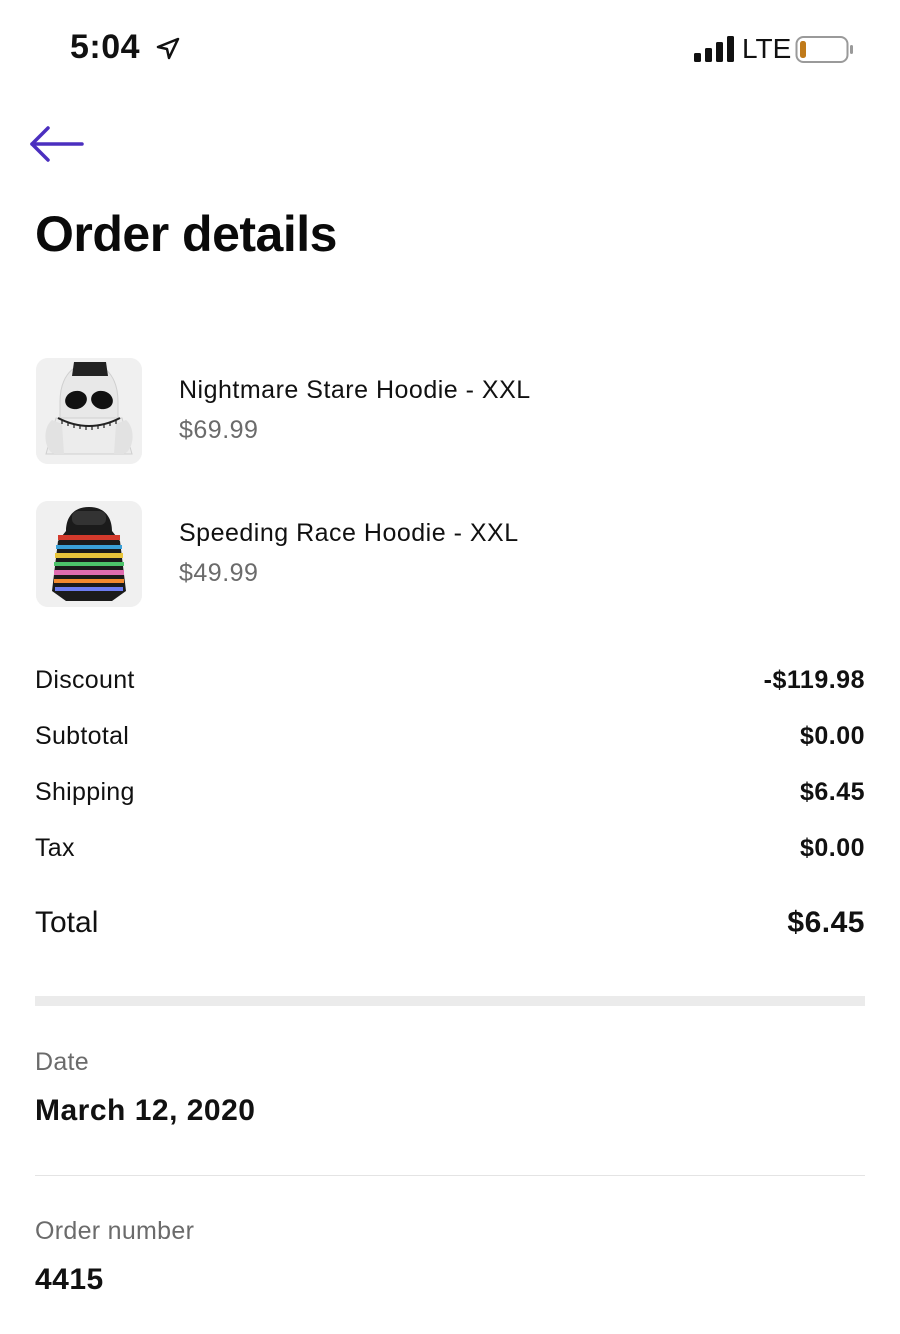 The image size is (900, 1334). I want to click on tax-row: Tax $0.00, so click(450, 852).